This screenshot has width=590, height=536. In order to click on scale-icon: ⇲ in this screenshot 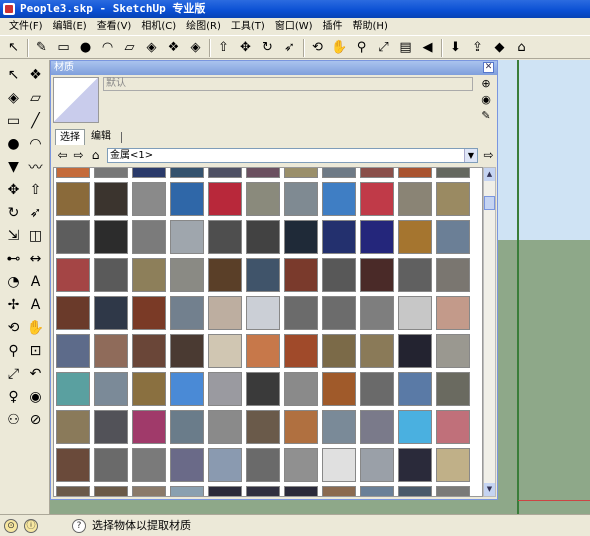, I will do `click(13, 235)`.